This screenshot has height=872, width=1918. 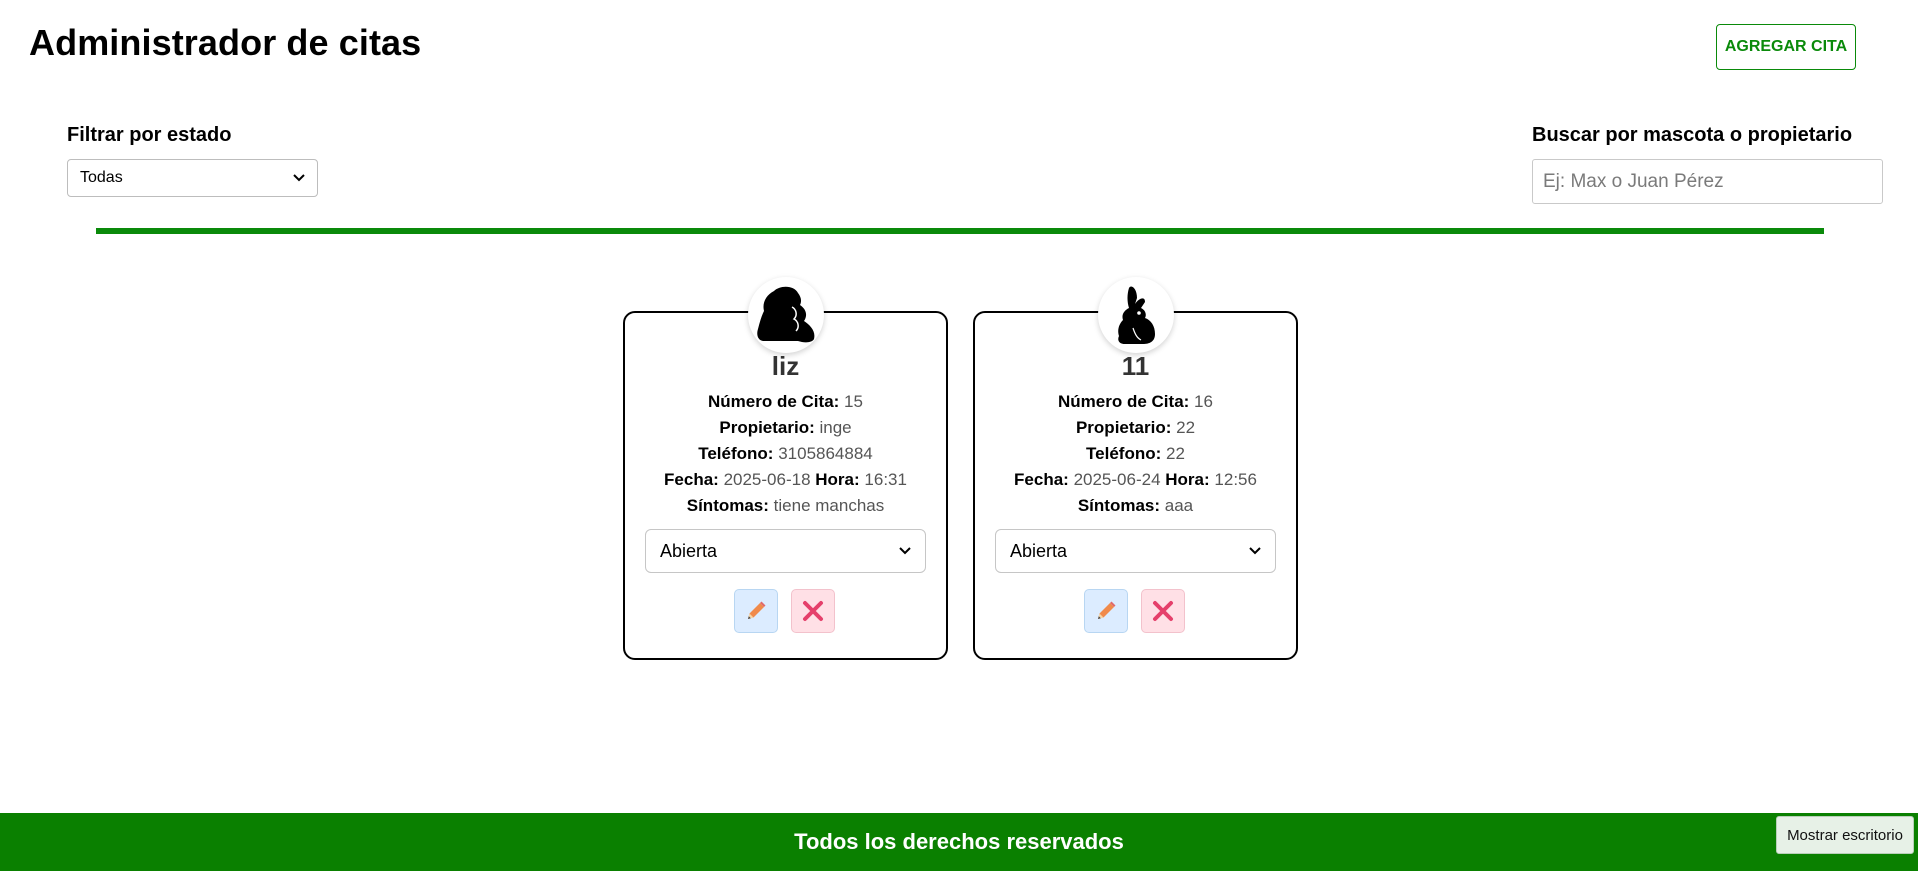 I want to click on footer-text: Todos los derechos reservados, so click(x=959, y=841).